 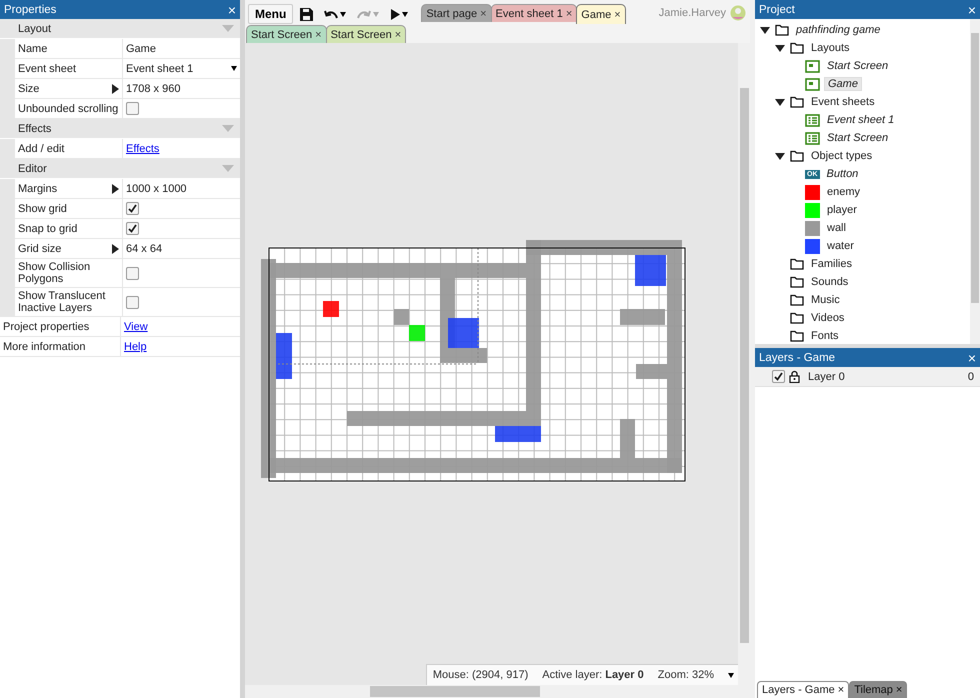 I want to click on undo-icon, so click(x=331, y=14).